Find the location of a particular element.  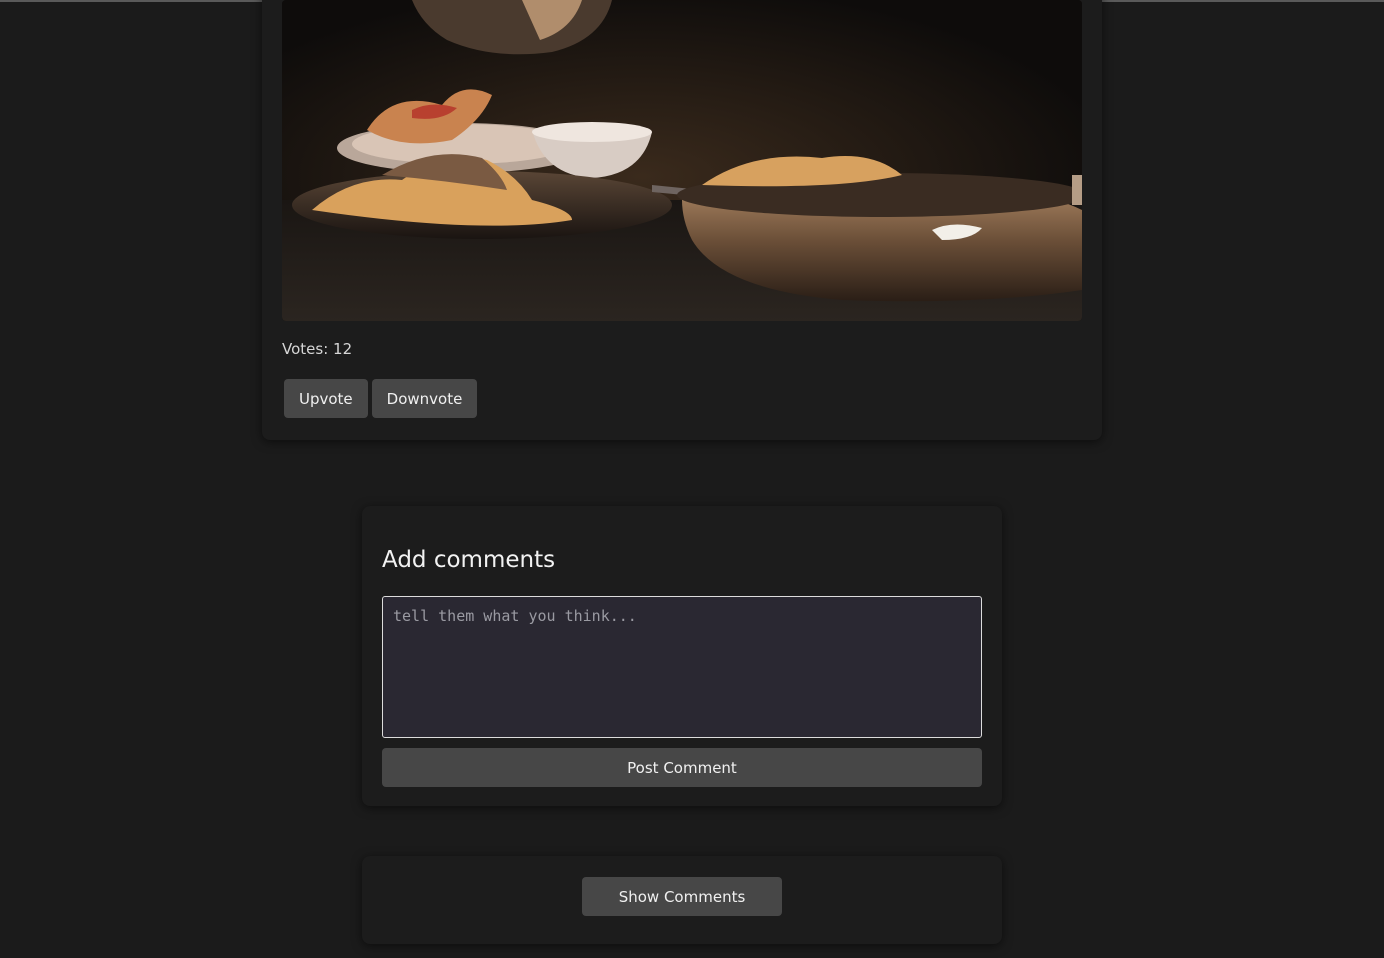

post-comment-button: Post Comment is located at coordinates (682, 767).